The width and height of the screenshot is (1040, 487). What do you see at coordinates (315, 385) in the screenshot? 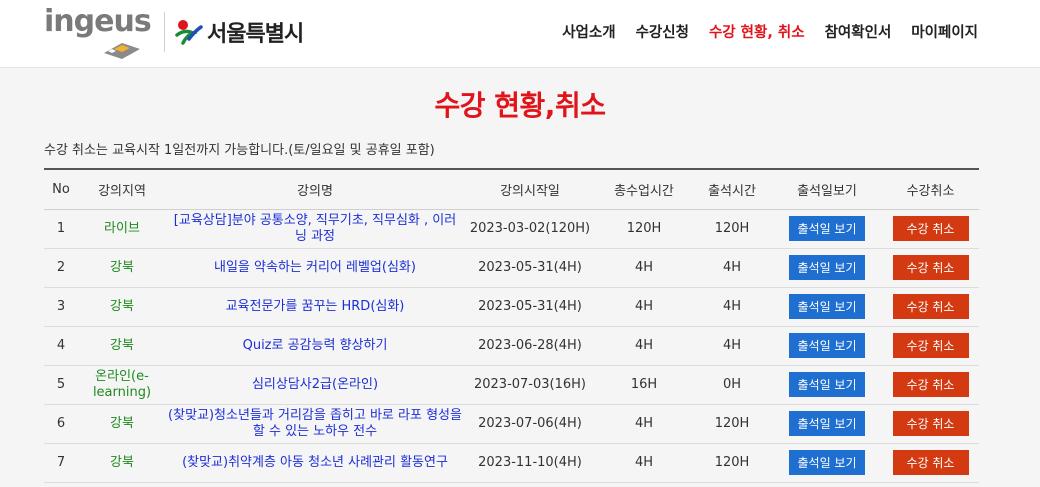
I see `cell-course-link: 심리상담사2급(온라인)` at bounding box center [315, 385].